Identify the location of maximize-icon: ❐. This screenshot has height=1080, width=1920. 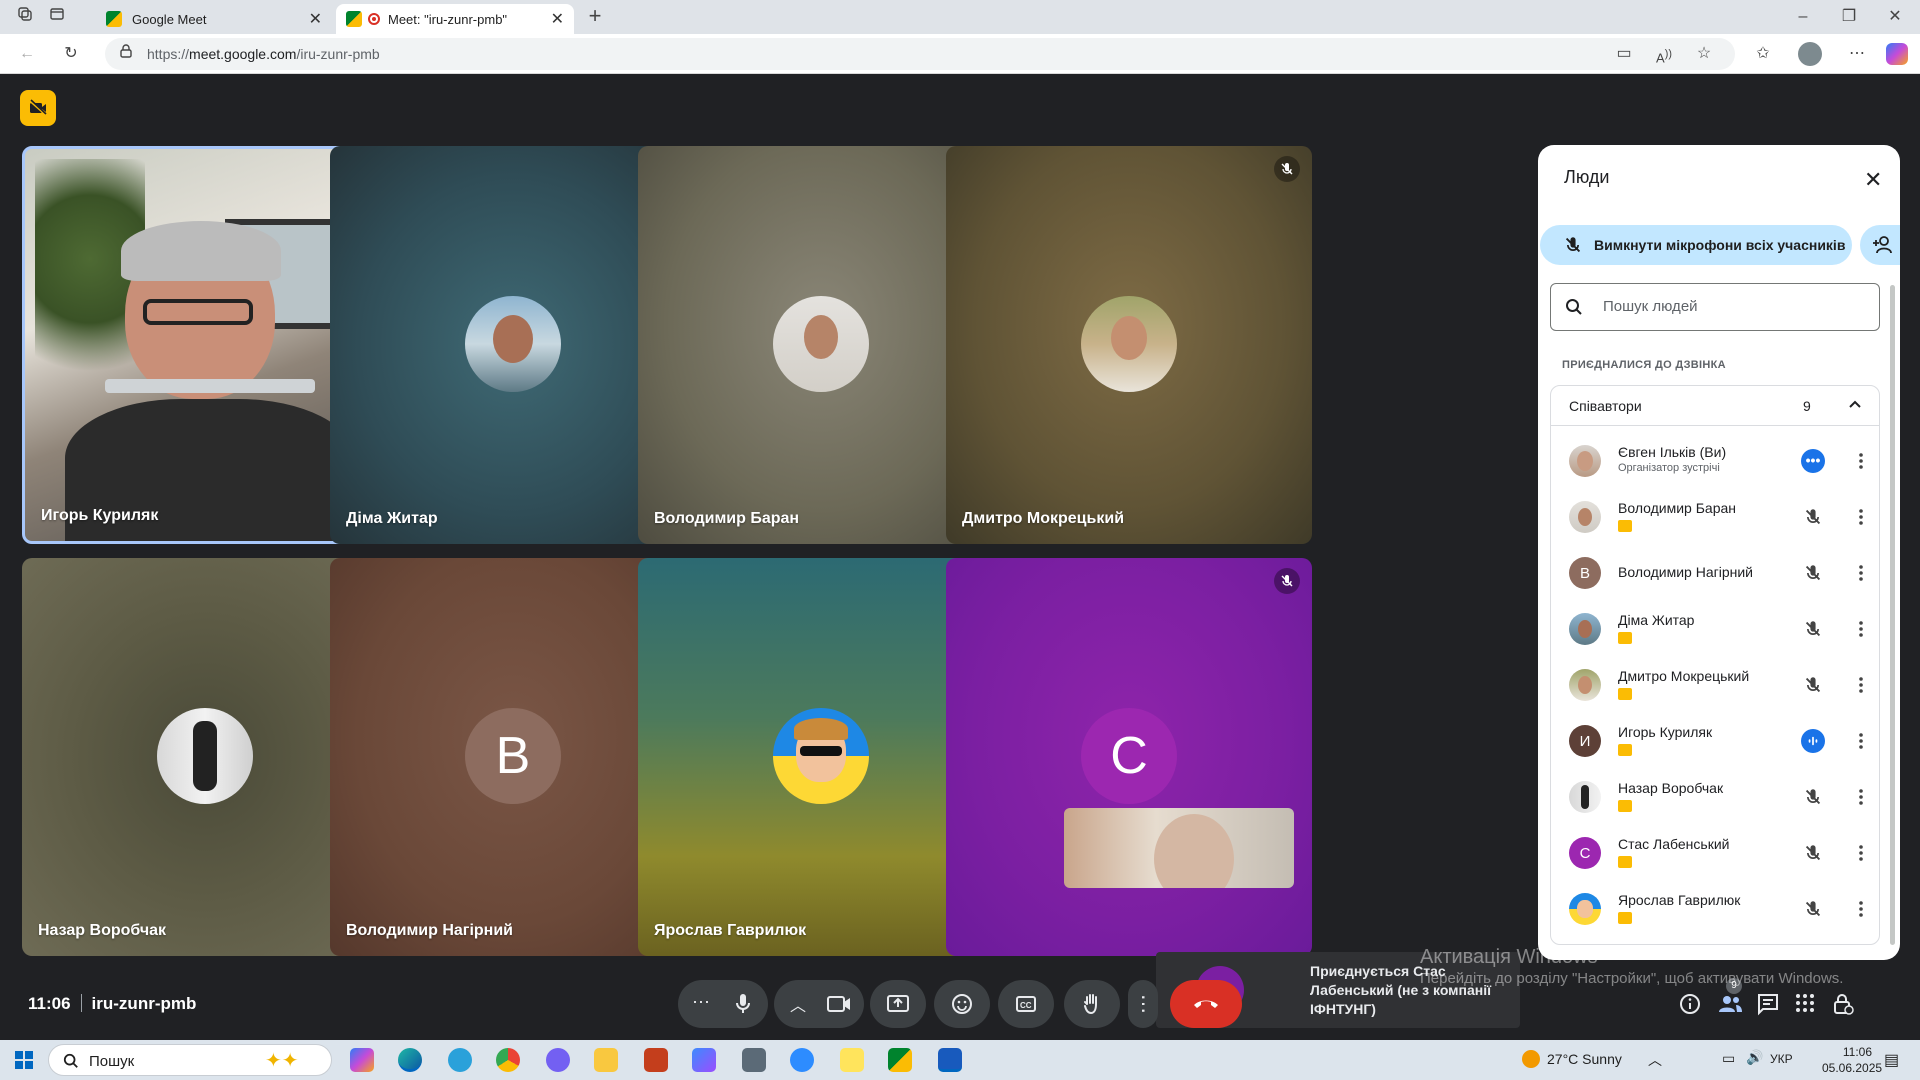
(1849, 17).